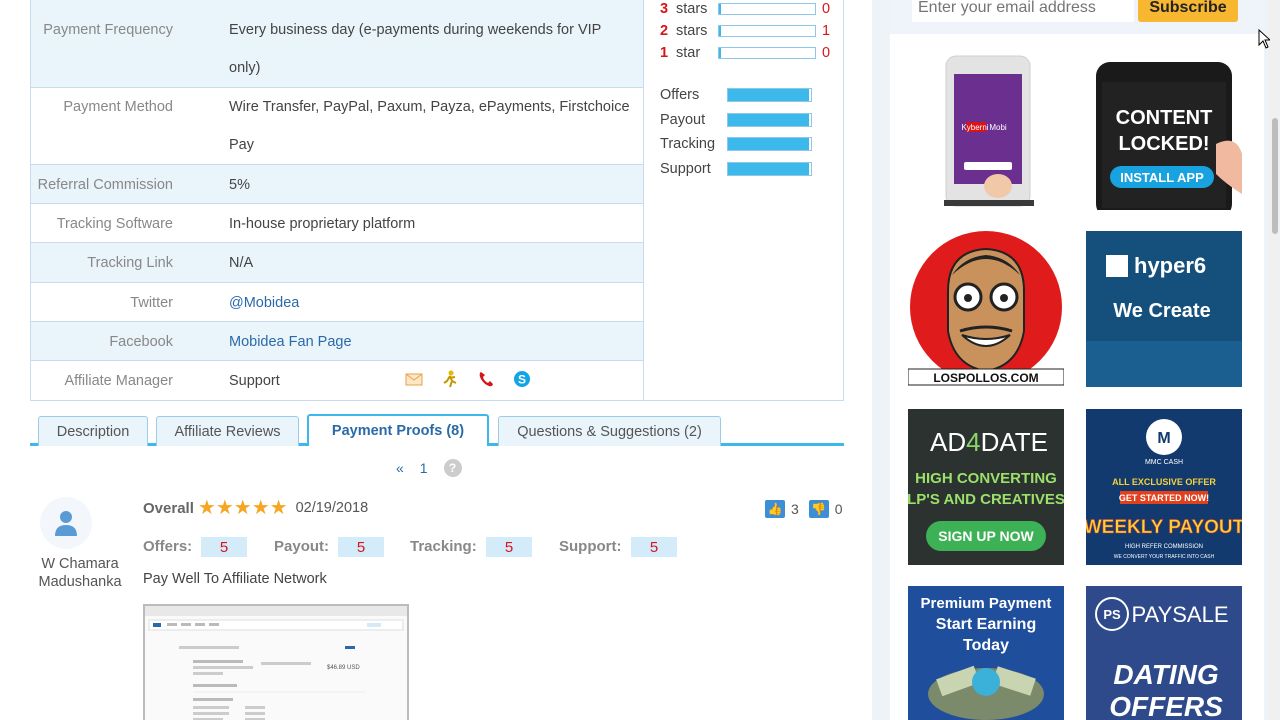 The width and height of the screenshot is (1280, 720). Describe the element at coordinates (105, 185) in the screenshot. I see `detail-label: Referral Commission` at that location.